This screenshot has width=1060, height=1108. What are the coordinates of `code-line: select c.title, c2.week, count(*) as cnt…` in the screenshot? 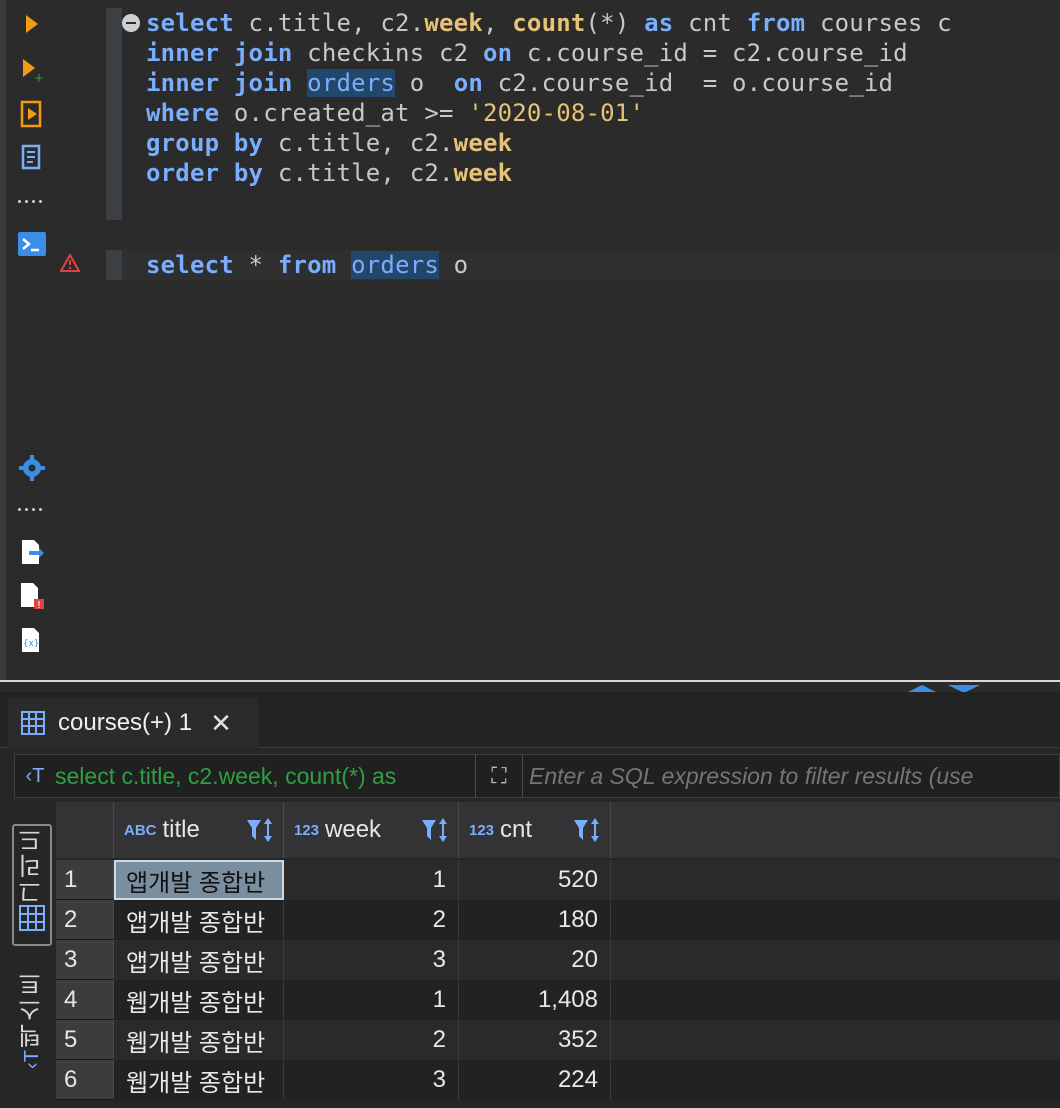 It's located at (549, 23).